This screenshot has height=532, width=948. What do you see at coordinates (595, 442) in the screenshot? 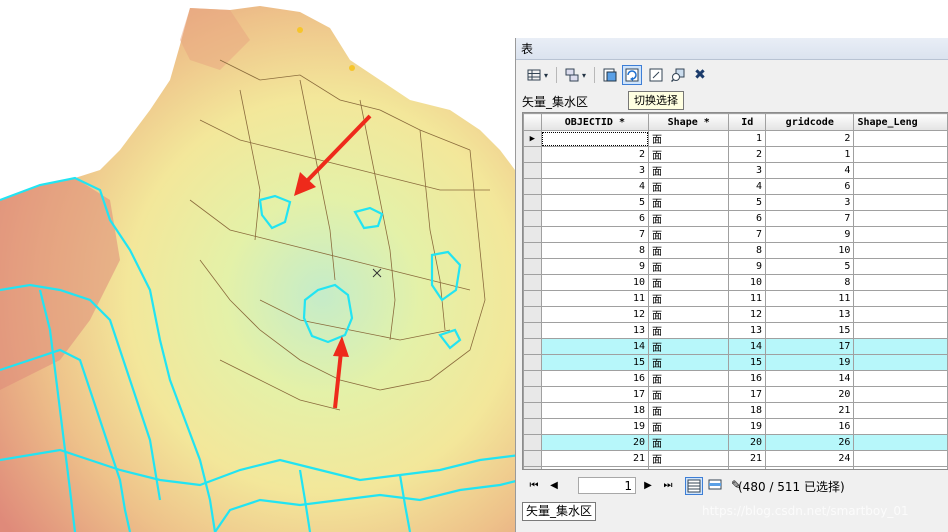
I see `cell-objectid: 20` at bounding box center [595, 442].